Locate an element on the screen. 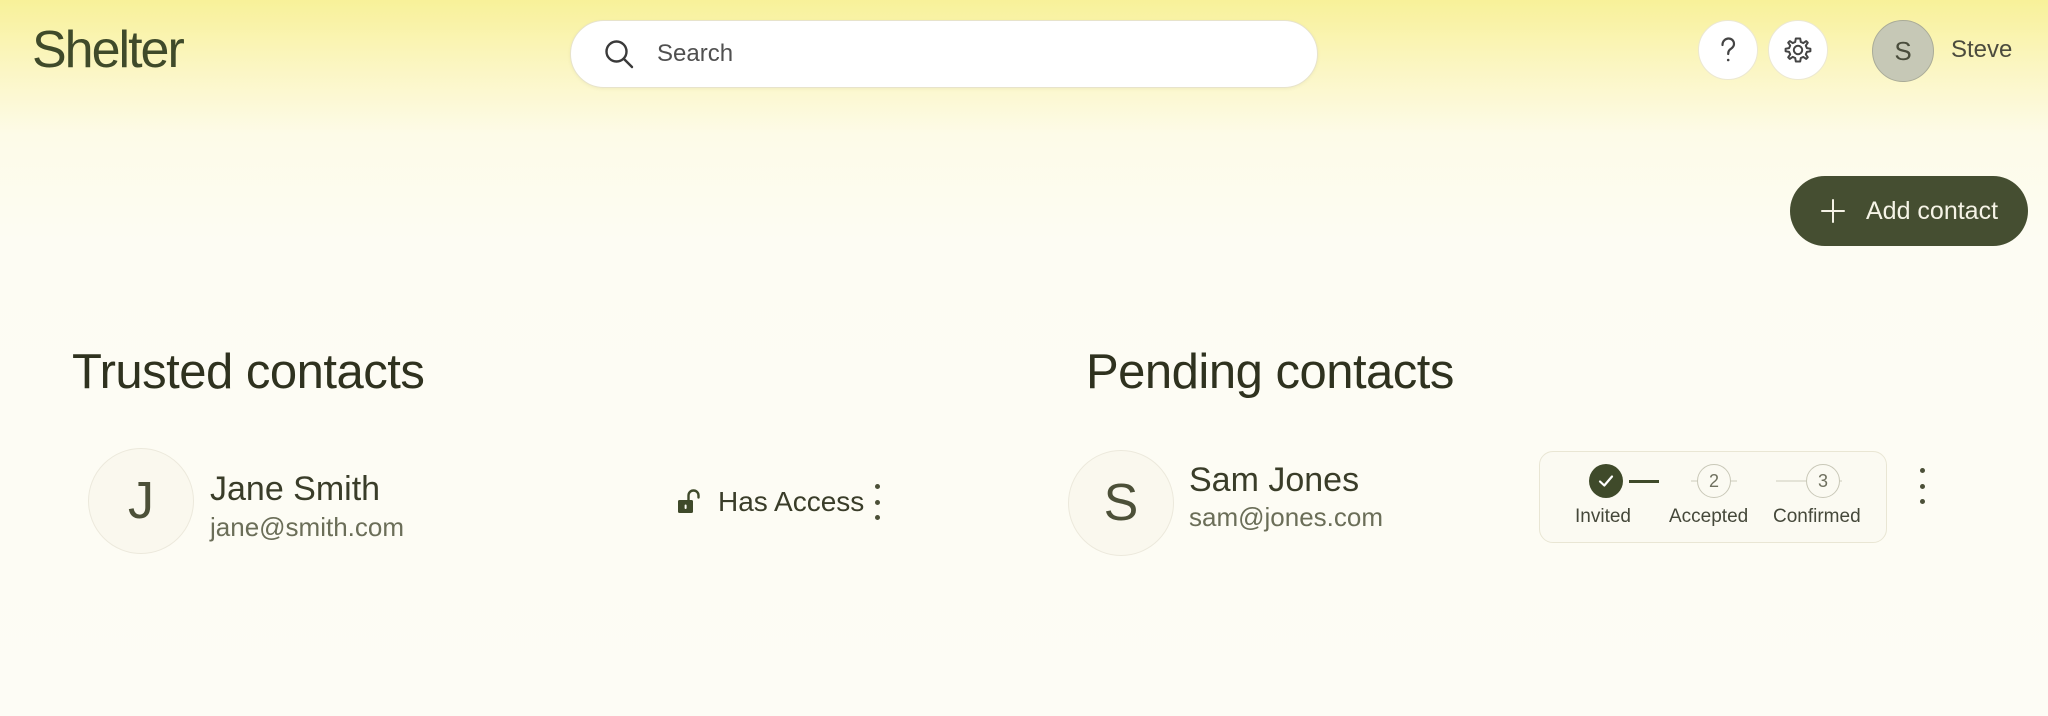 This screenshot has width=2048, height=716. app-logo: Shelter is located at coordinates (108, 50).